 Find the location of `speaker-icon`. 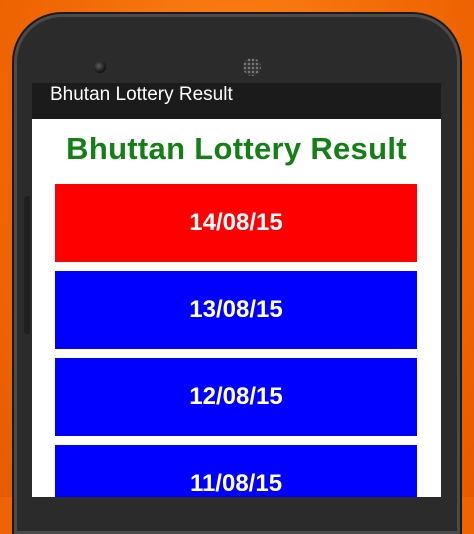

speaker-icon is located at coordinates (252, 67).